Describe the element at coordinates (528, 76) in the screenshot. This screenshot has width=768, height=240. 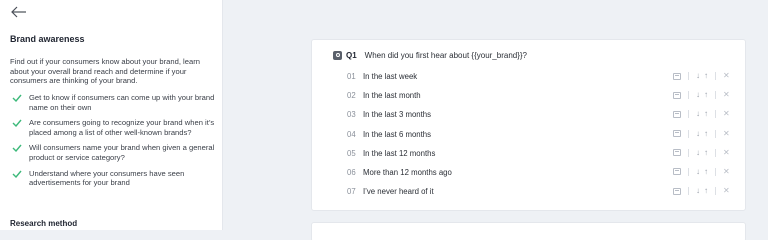
I see `answer-option: 01 In the last week ↓ ↑ ✕` at that location.